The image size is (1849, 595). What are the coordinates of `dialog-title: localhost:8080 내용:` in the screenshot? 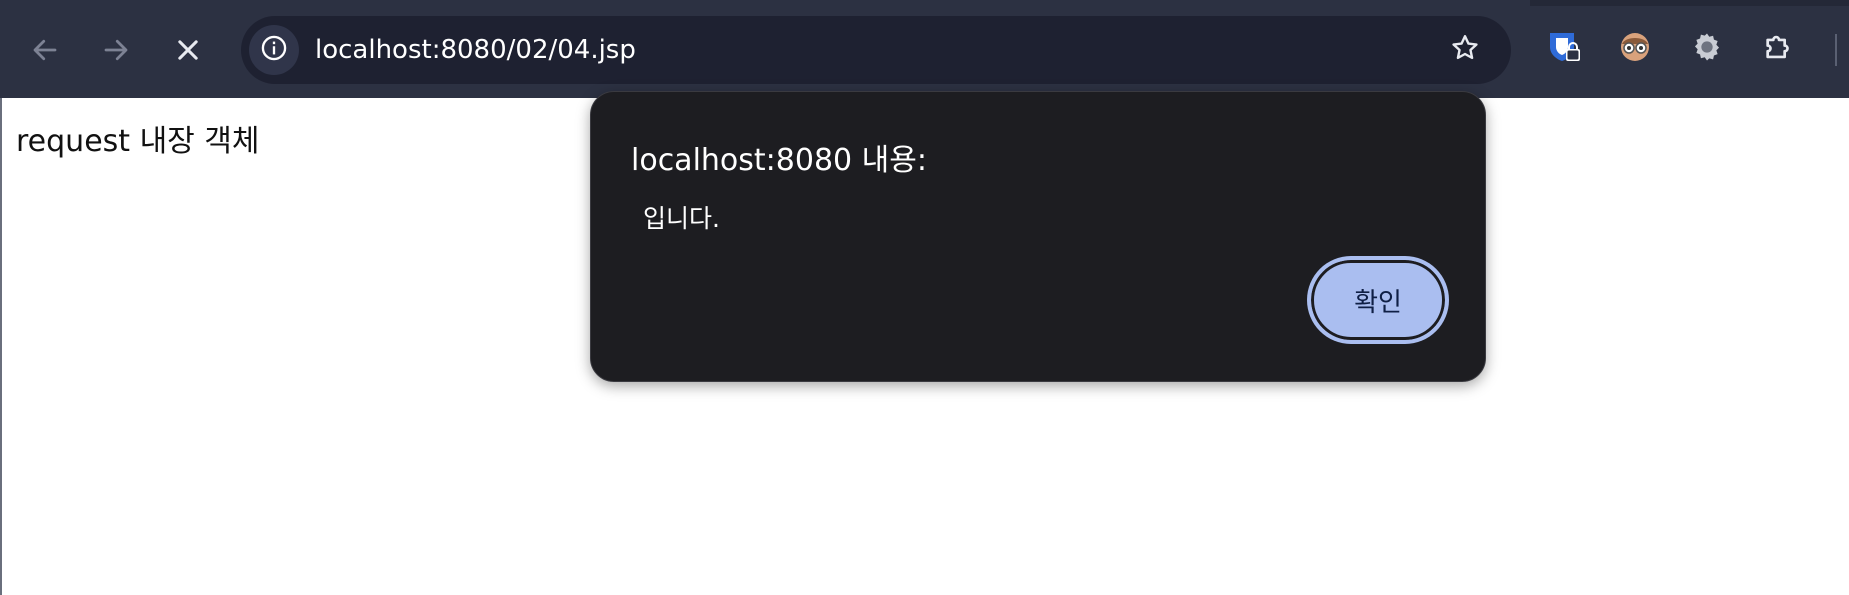 It's located at (779, 160).